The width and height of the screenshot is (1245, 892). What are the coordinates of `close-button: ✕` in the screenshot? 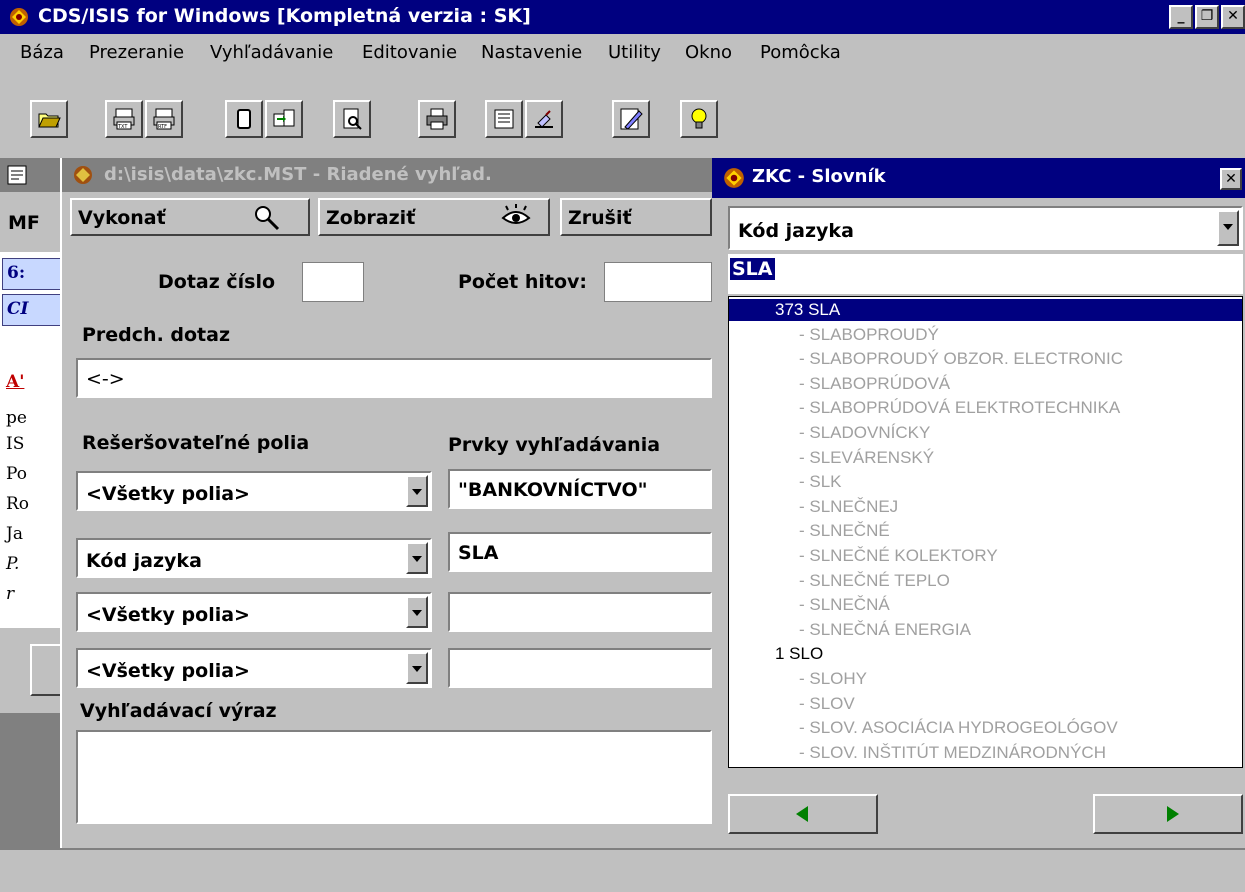 It's located at (1233, 17).